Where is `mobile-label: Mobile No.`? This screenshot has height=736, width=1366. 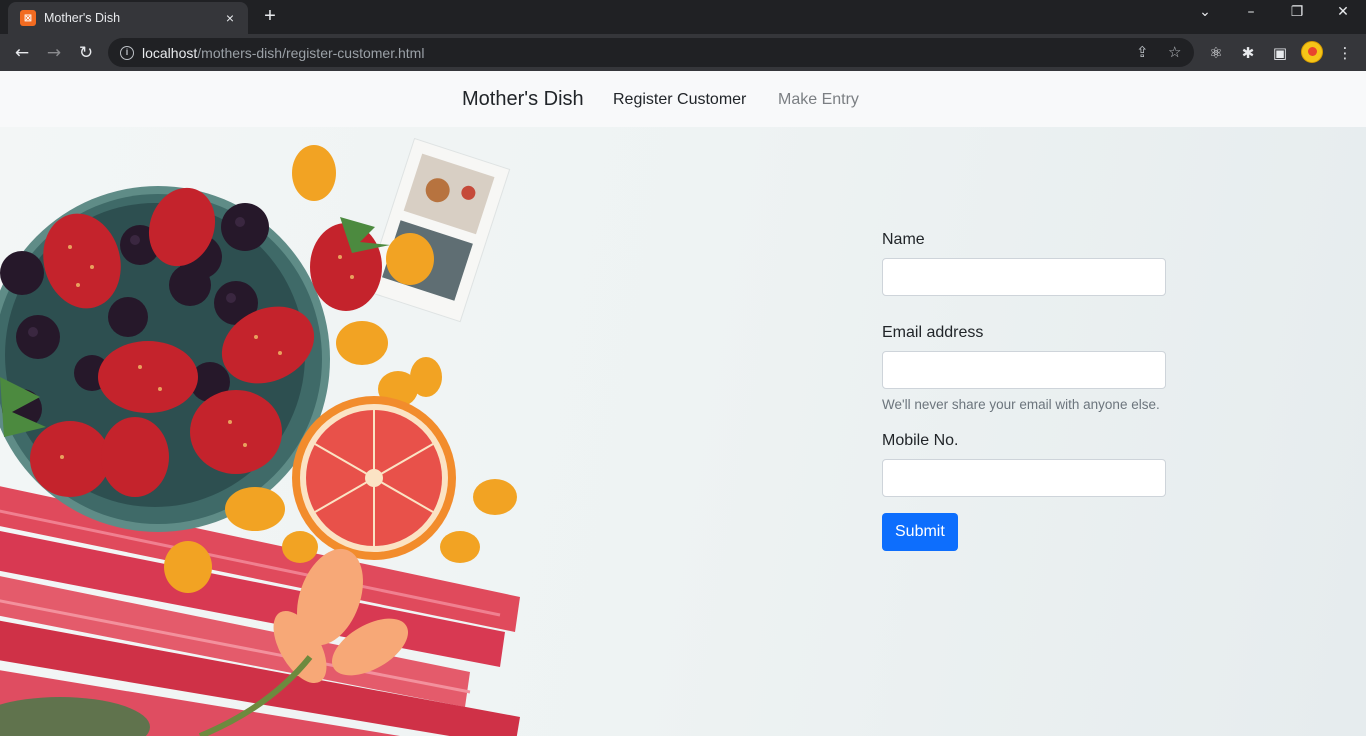 mobile-label: Mobile No. is located at coordinates (920, 440).